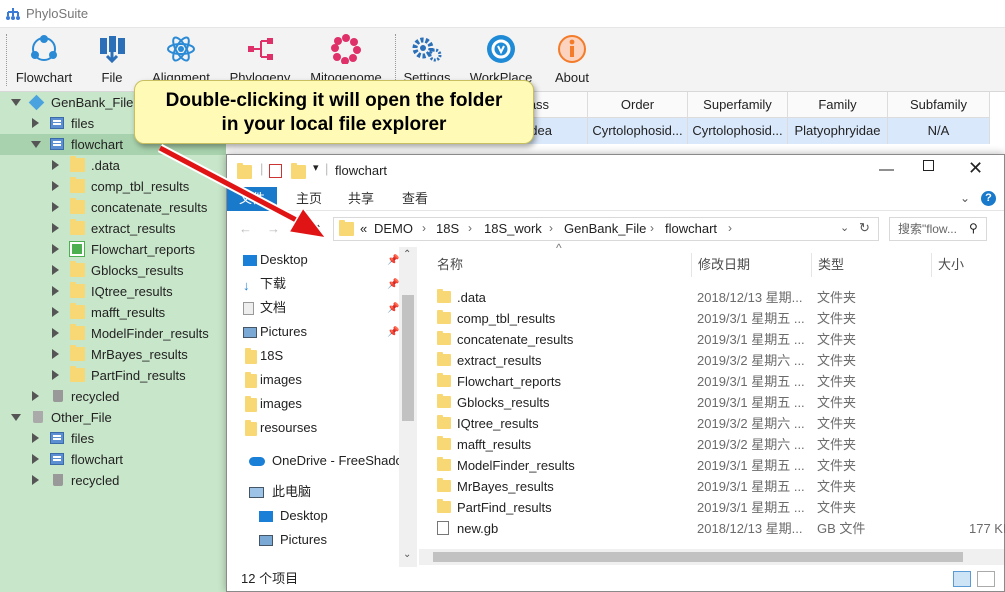 Image resolution: width=1005 pixels, height=592 pixels. Describe the element at coordinates (864, 228) in the screenshot. I see `refresh-icon: ↻` at that location.